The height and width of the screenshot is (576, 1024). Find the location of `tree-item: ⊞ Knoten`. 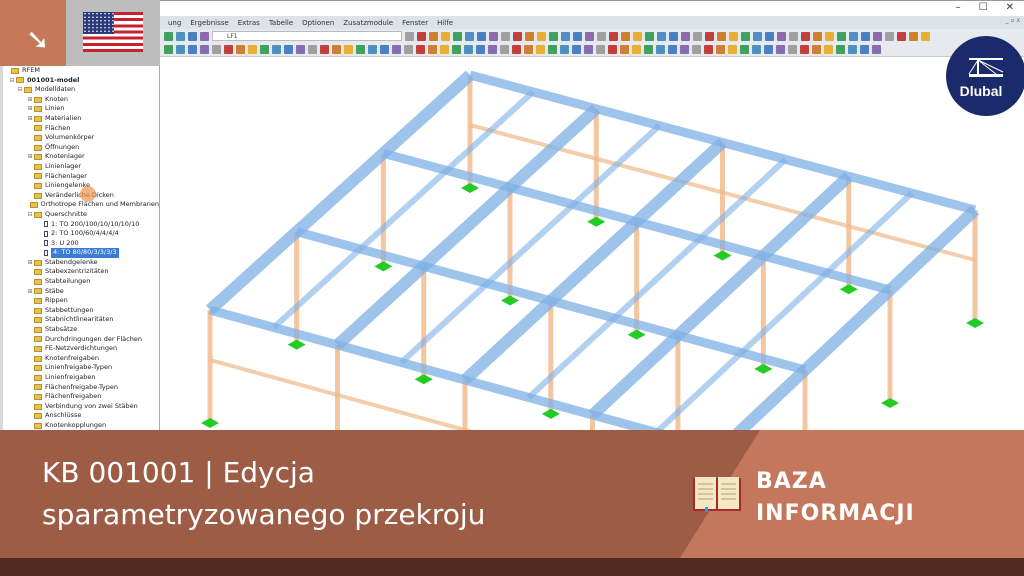

tree-item: ⊞ Knoten is located at coordinates (81, 100).